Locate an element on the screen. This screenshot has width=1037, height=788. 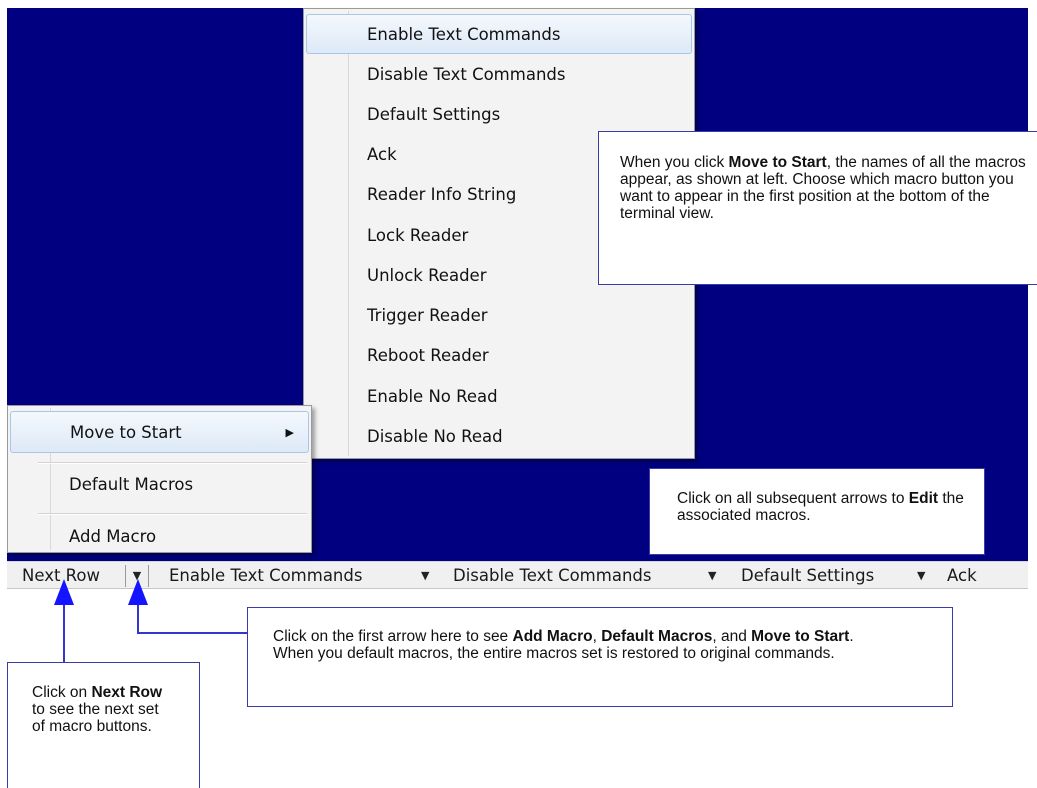
macro-button-3: Default Settings is located at coordinates (807, 576).